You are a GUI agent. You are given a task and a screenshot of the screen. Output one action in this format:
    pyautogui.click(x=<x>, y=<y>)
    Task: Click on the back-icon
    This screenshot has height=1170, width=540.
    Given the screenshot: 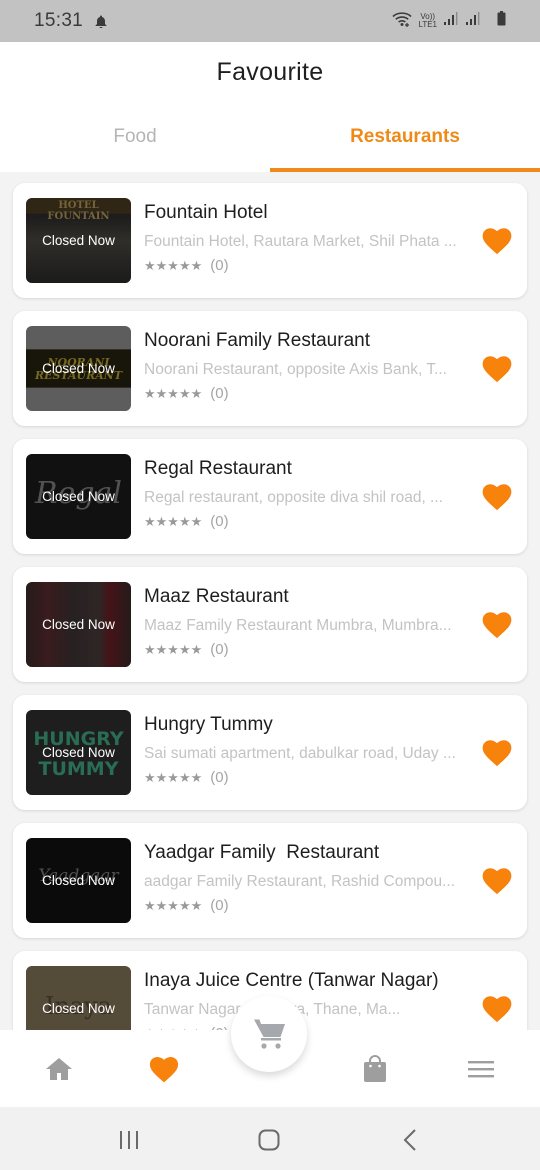 What is the action you would take?
    pyautogui.click(x=409, y=1140)
    